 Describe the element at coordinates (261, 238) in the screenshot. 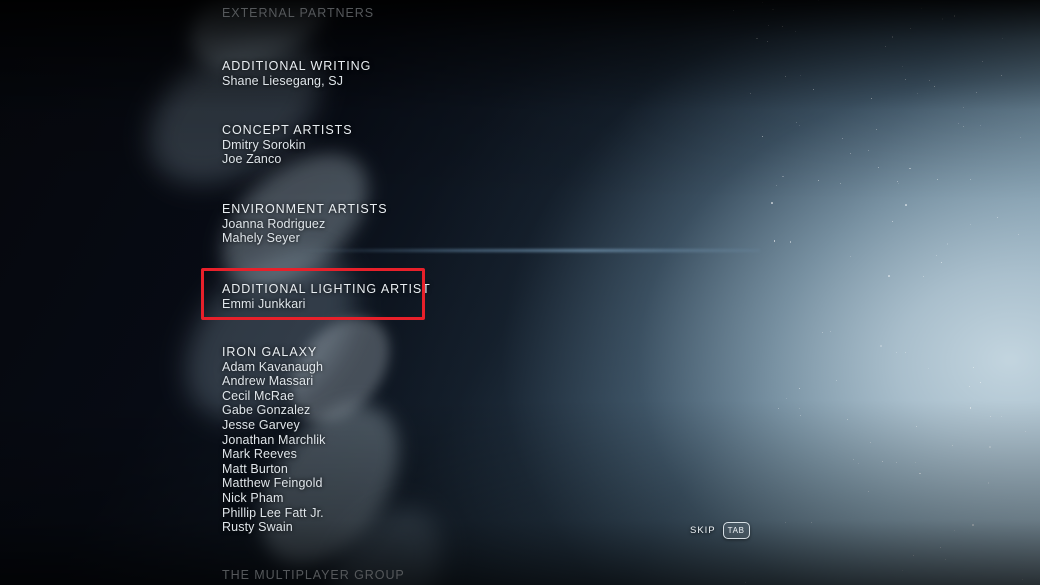

I see `credits-name: Mahely Seyer` at that location.